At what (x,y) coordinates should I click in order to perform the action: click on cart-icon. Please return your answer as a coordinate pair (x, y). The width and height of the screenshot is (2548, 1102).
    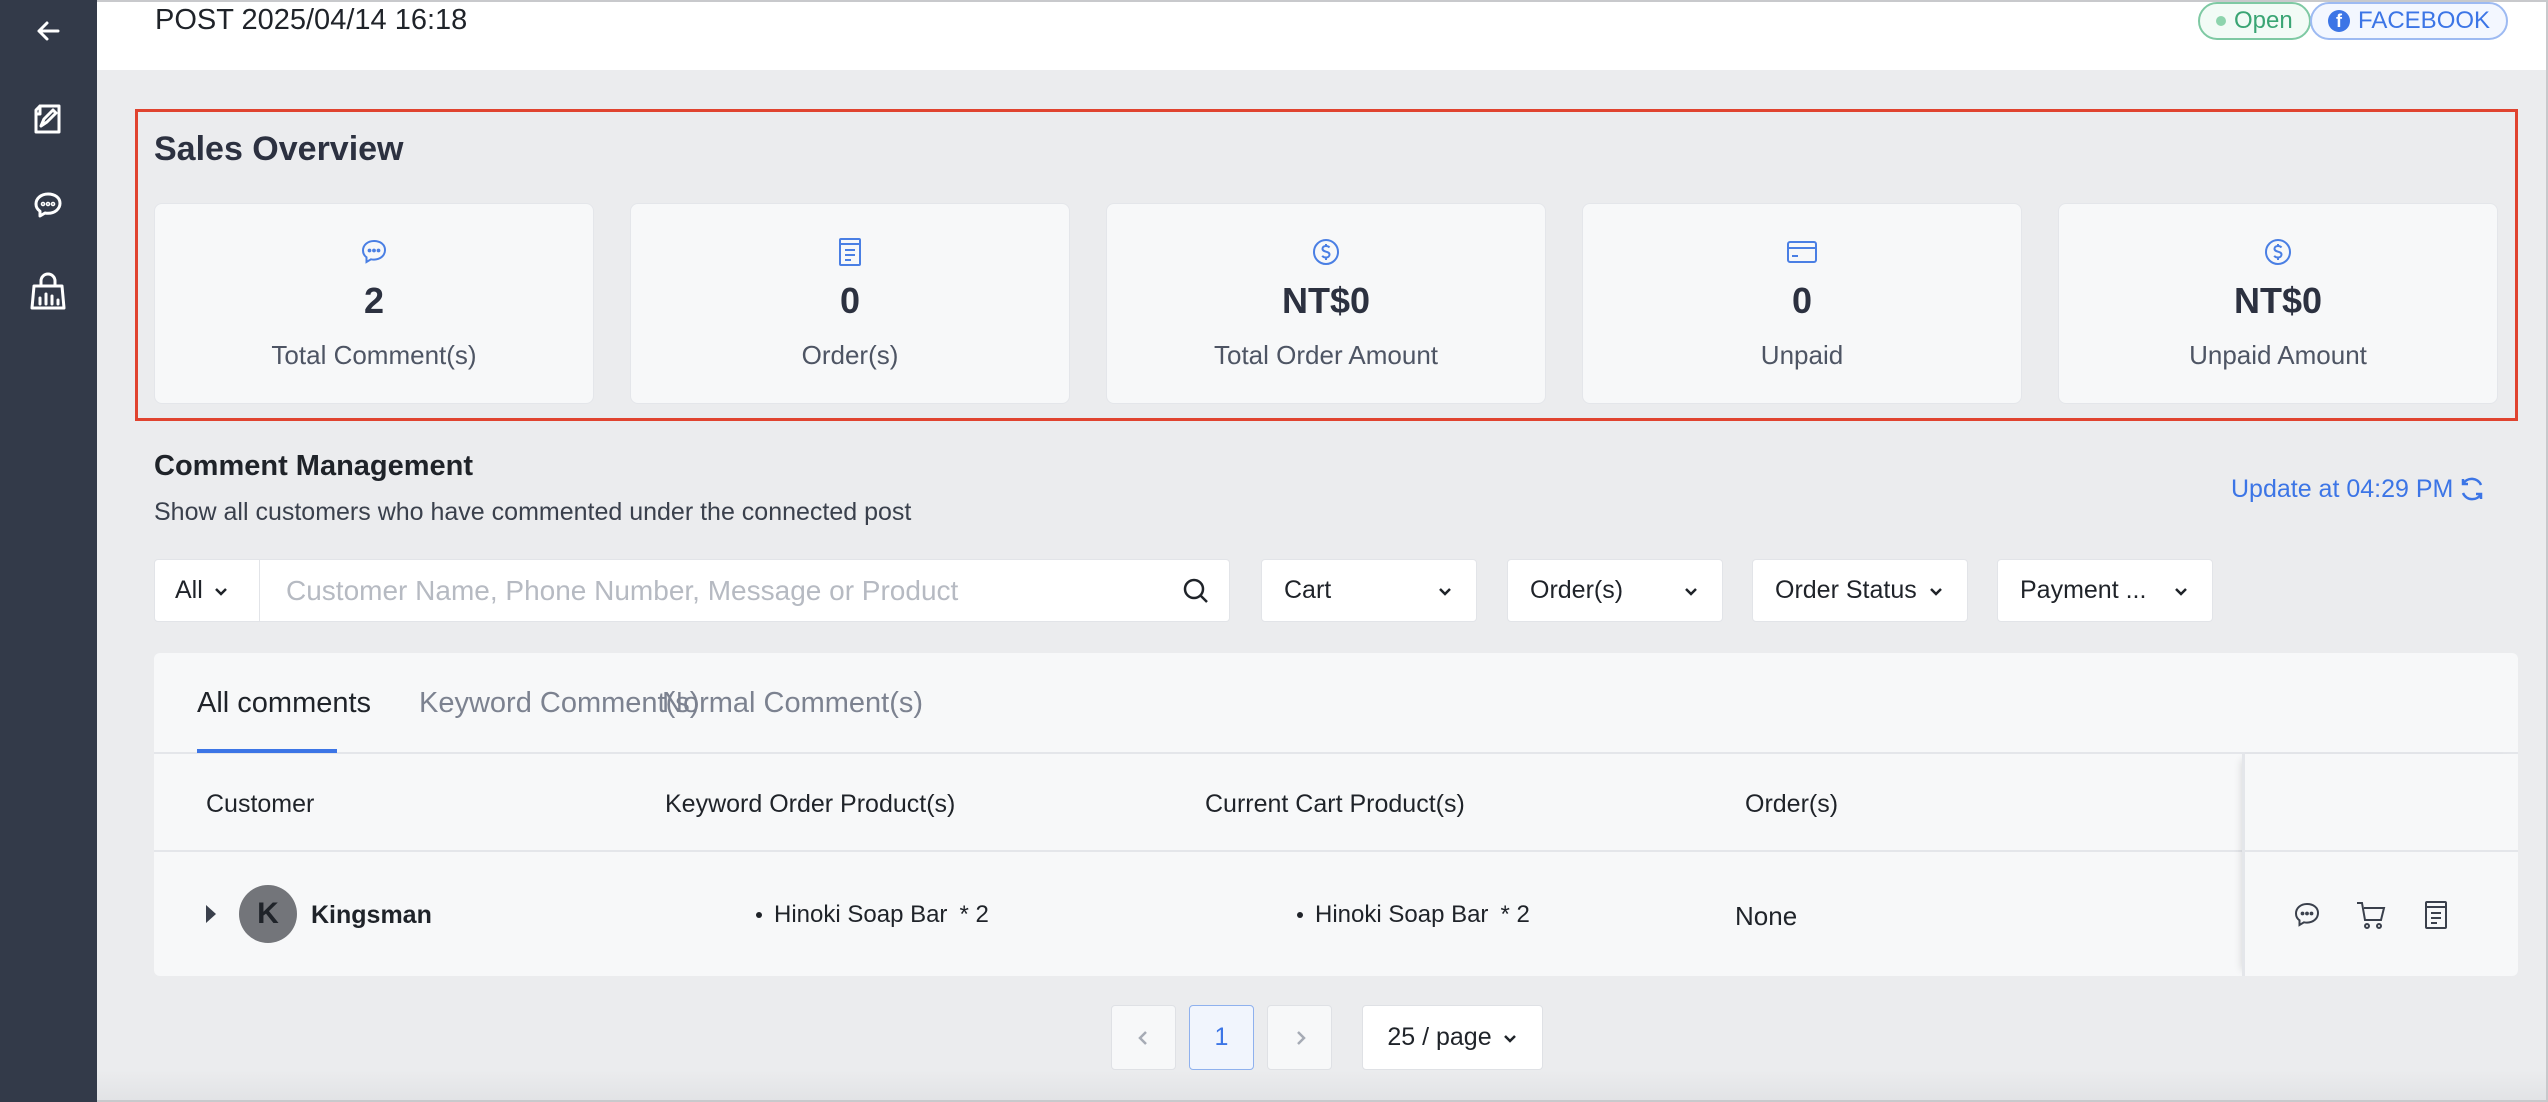
    Looking at the image, I should click on (2371, 915).